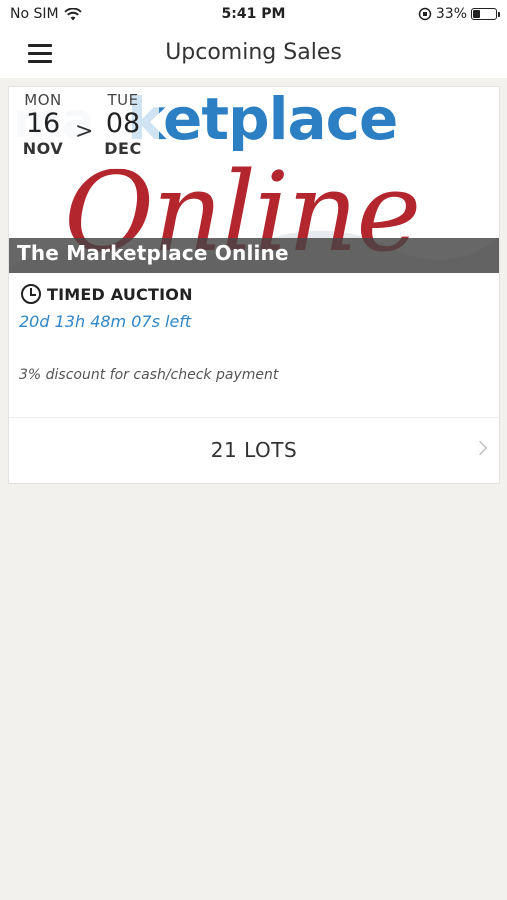  What do you see at coordinates (123, 148) in the screenshot?
I see `end-month: DEC` at bounding box center [123, 148].